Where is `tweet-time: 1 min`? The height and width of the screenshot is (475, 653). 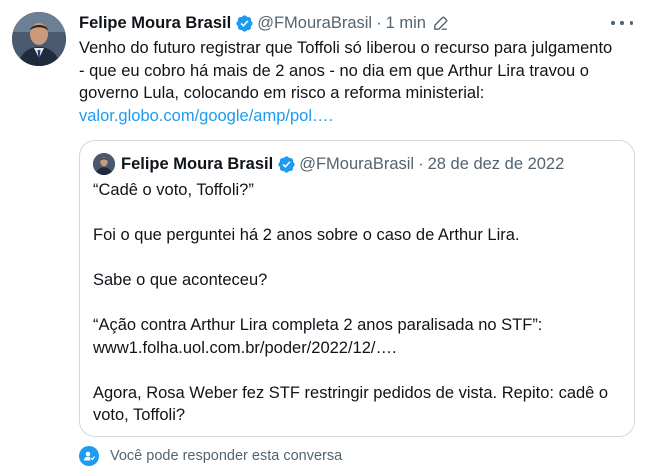 tweet-time: 1 min is located at coordinates (406, 23).